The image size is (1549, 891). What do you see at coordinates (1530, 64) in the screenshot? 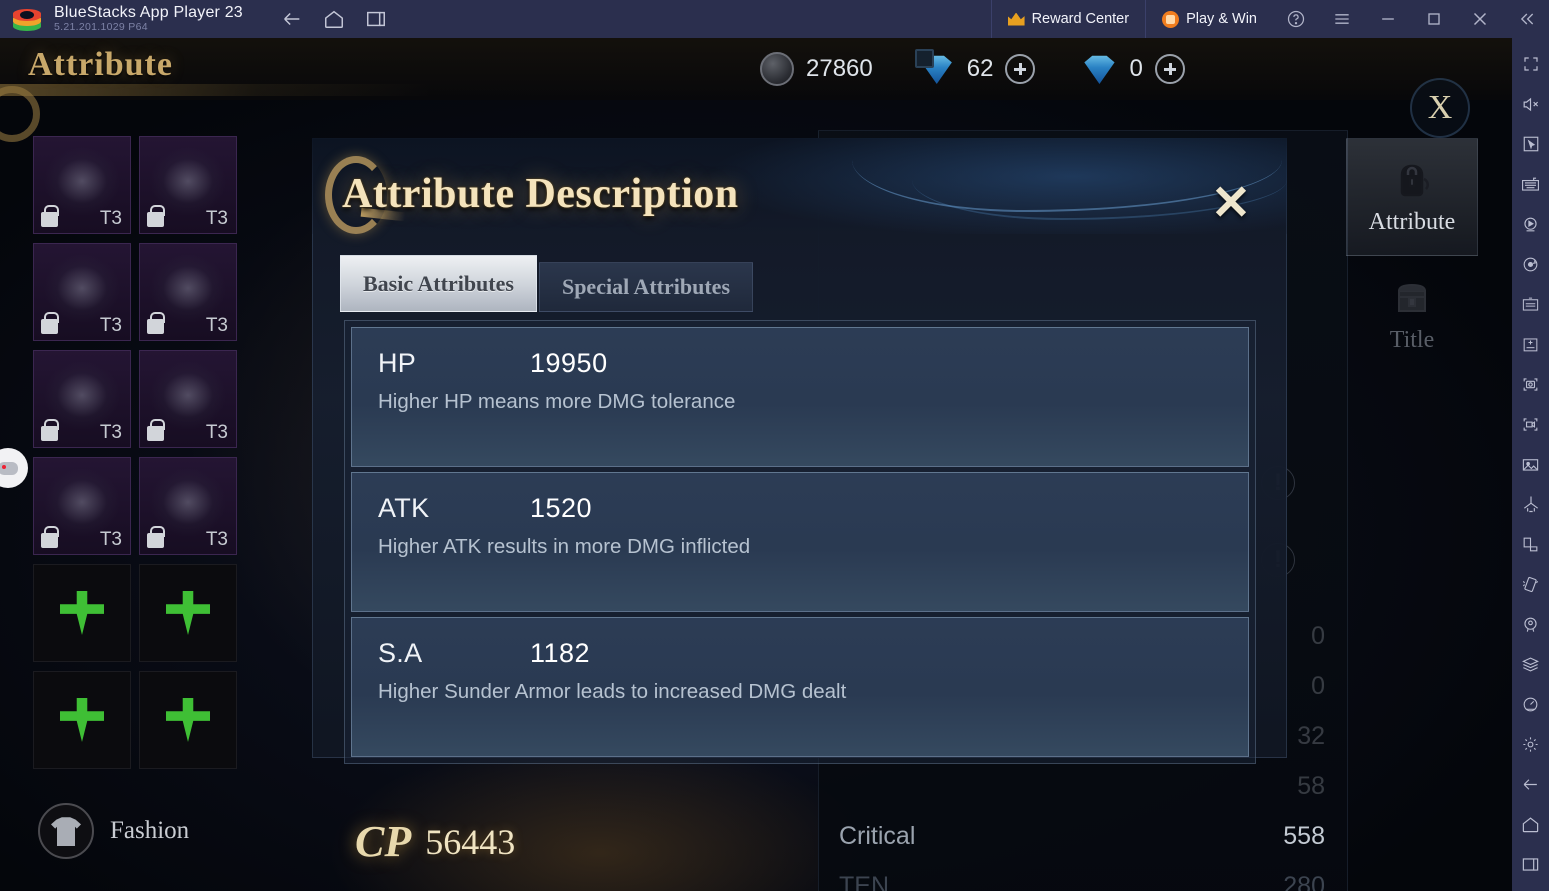
I see `fullscreen-icon` at bounding box center [1530, 64].